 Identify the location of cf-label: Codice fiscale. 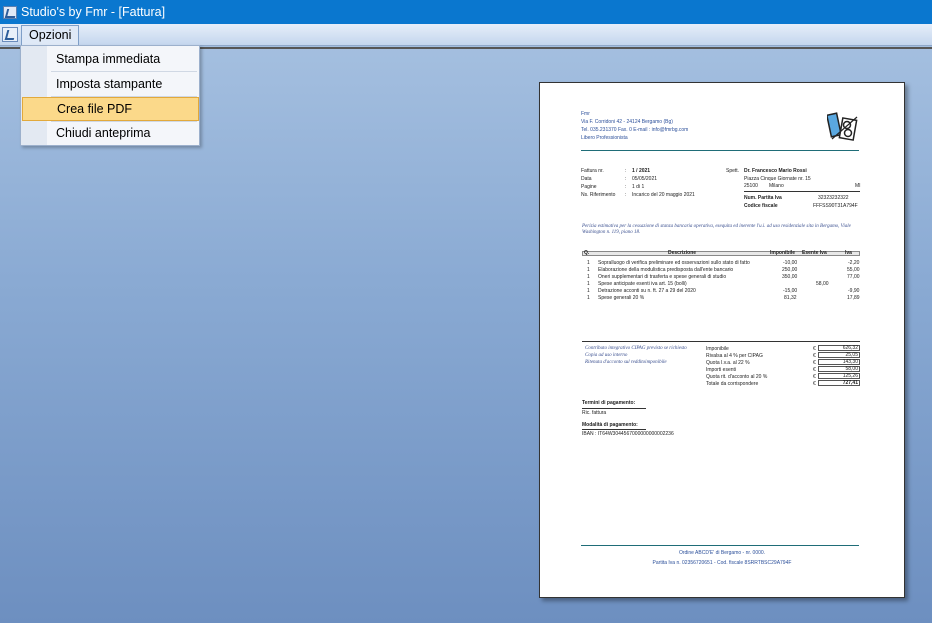
(761, 206).